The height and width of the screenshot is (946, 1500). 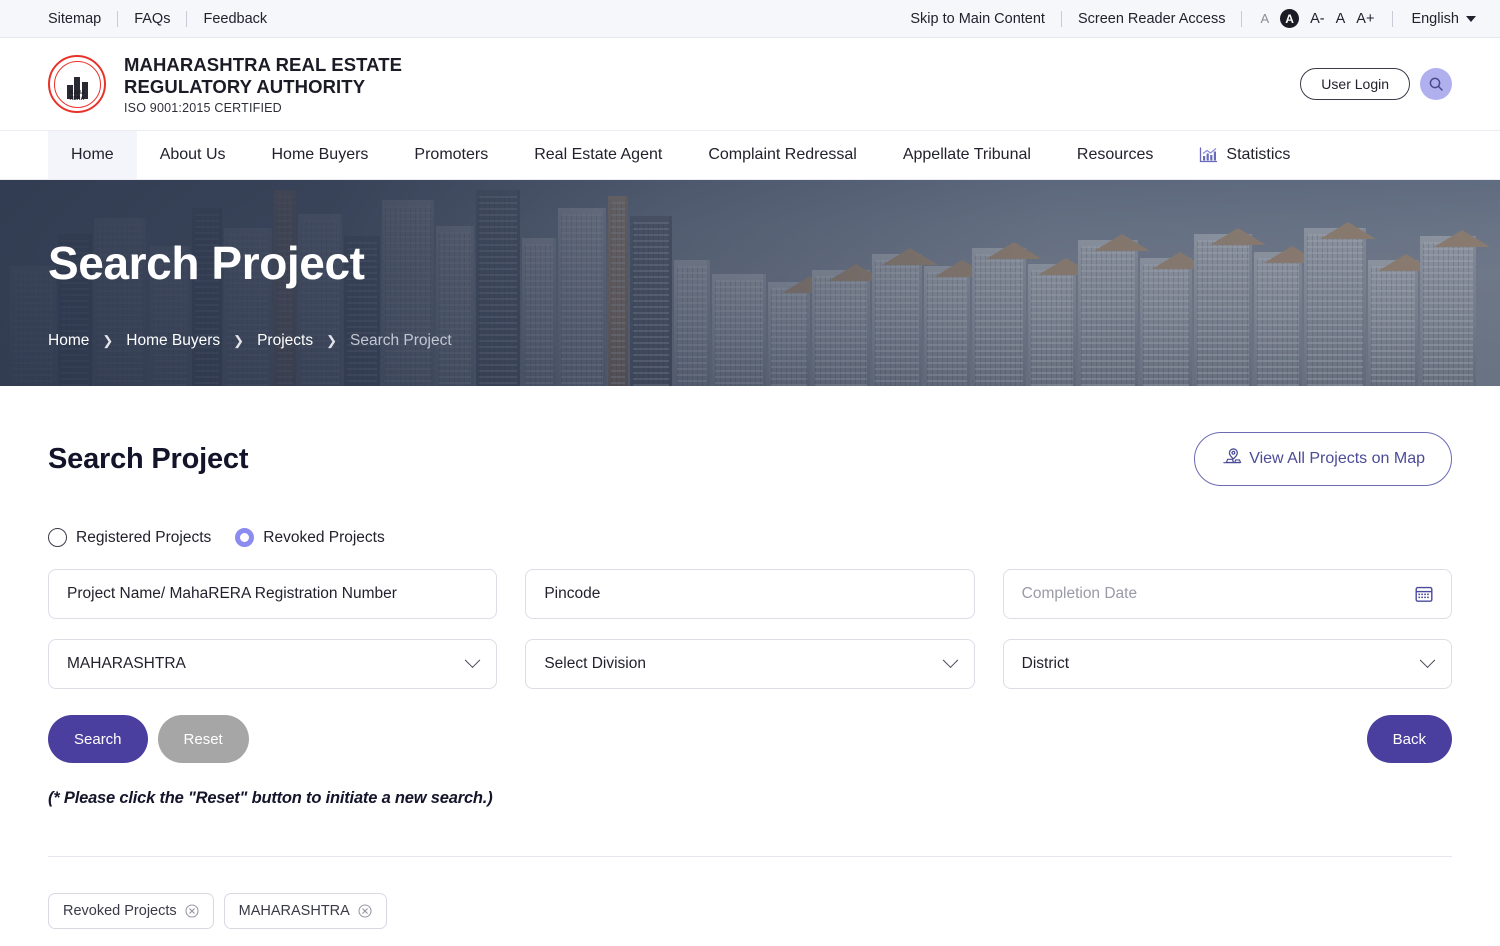 I want to click on brand-subtitle: ISO 9001:2015 CERTIFIED, so click(x=203, y=107).